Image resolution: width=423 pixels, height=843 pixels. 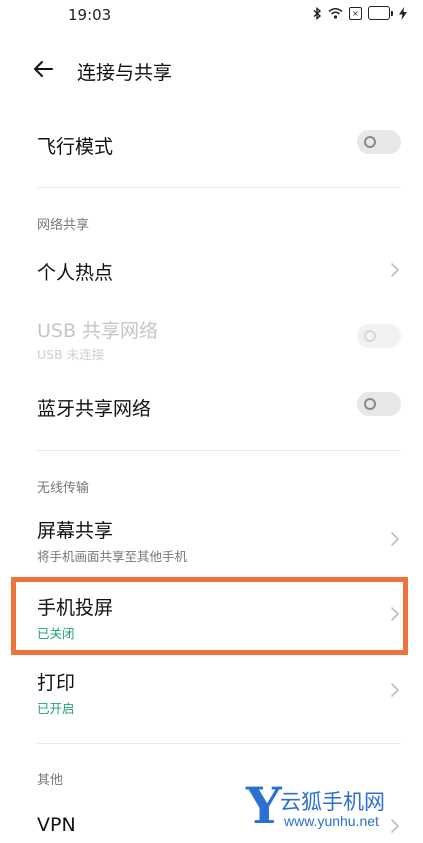 I want to click on highlight-frame, so click(x=209, y=616).